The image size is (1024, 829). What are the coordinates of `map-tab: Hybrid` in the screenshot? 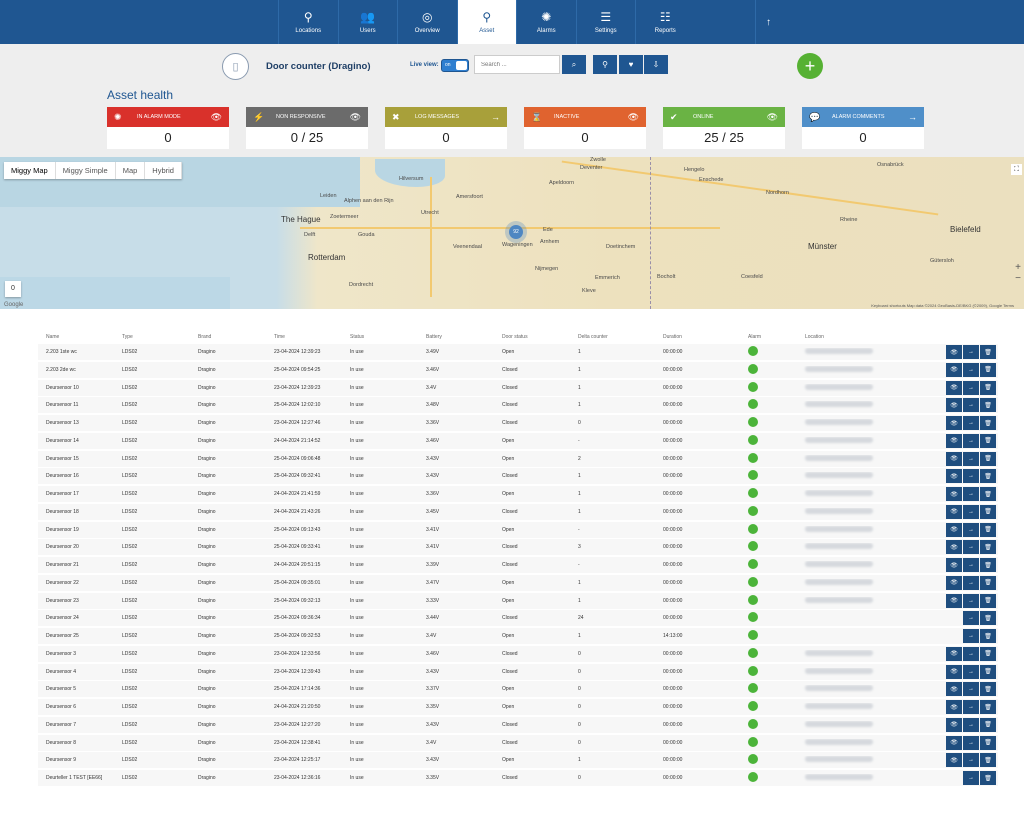 It's located at (163, 170).